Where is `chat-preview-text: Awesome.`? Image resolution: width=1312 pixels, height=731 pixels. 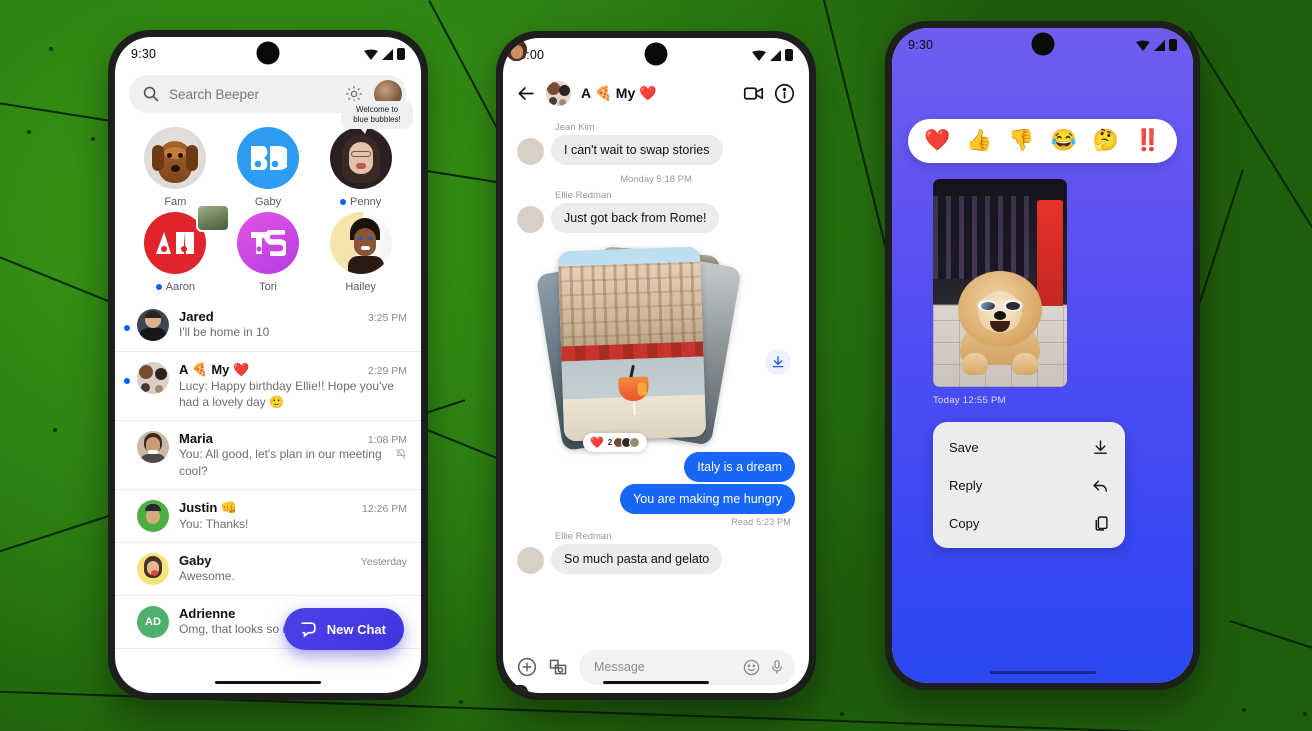 chat-preview-text: Awesome. is located at coordinates (207, 575).